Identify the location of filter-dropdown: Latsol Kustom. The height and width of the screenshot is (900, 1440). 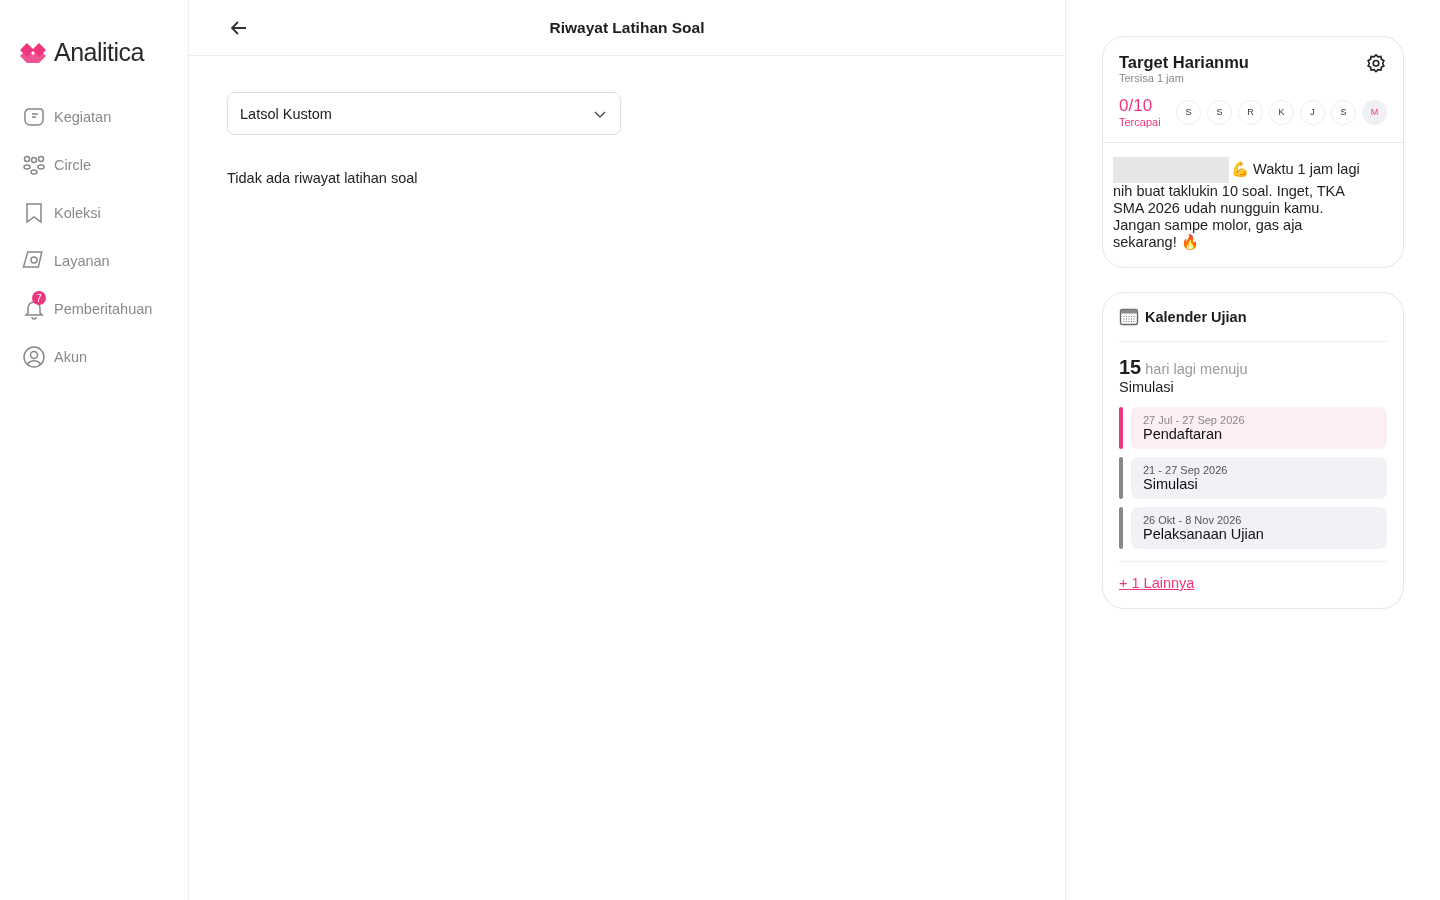
(424, 113).